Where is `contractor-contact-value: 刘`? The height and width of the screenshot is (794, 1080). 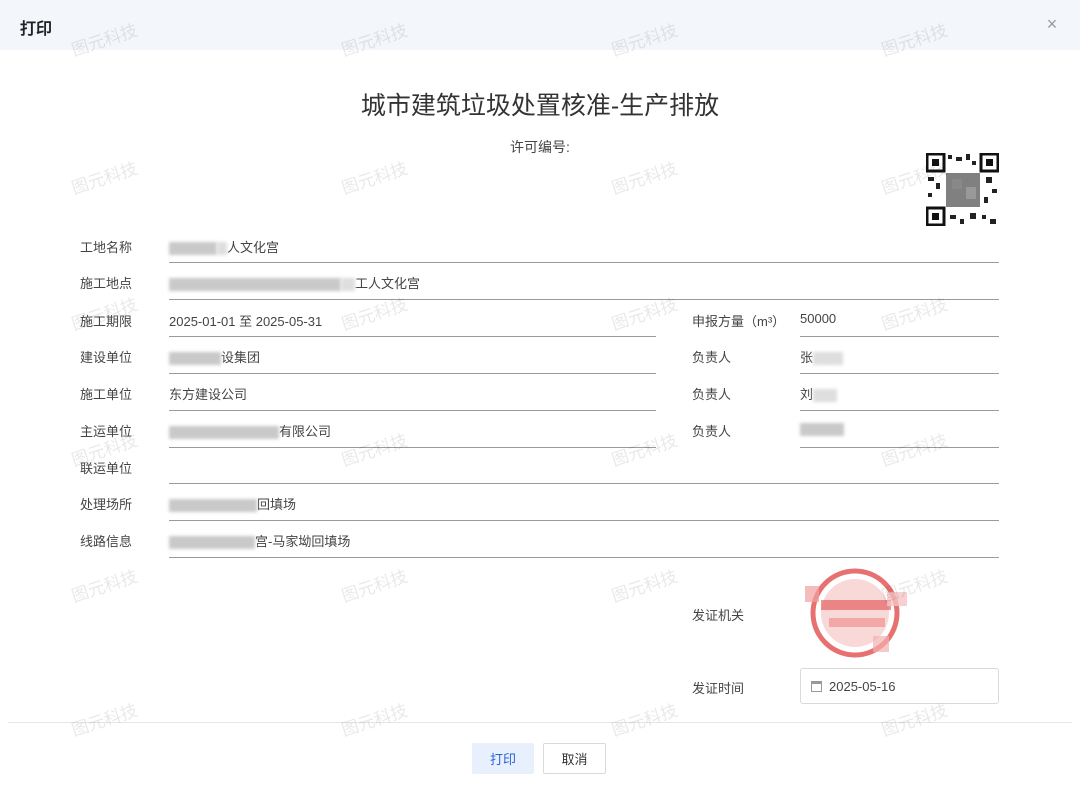
contractor-contact-value: 刘 is located at coordinates (819, 393).